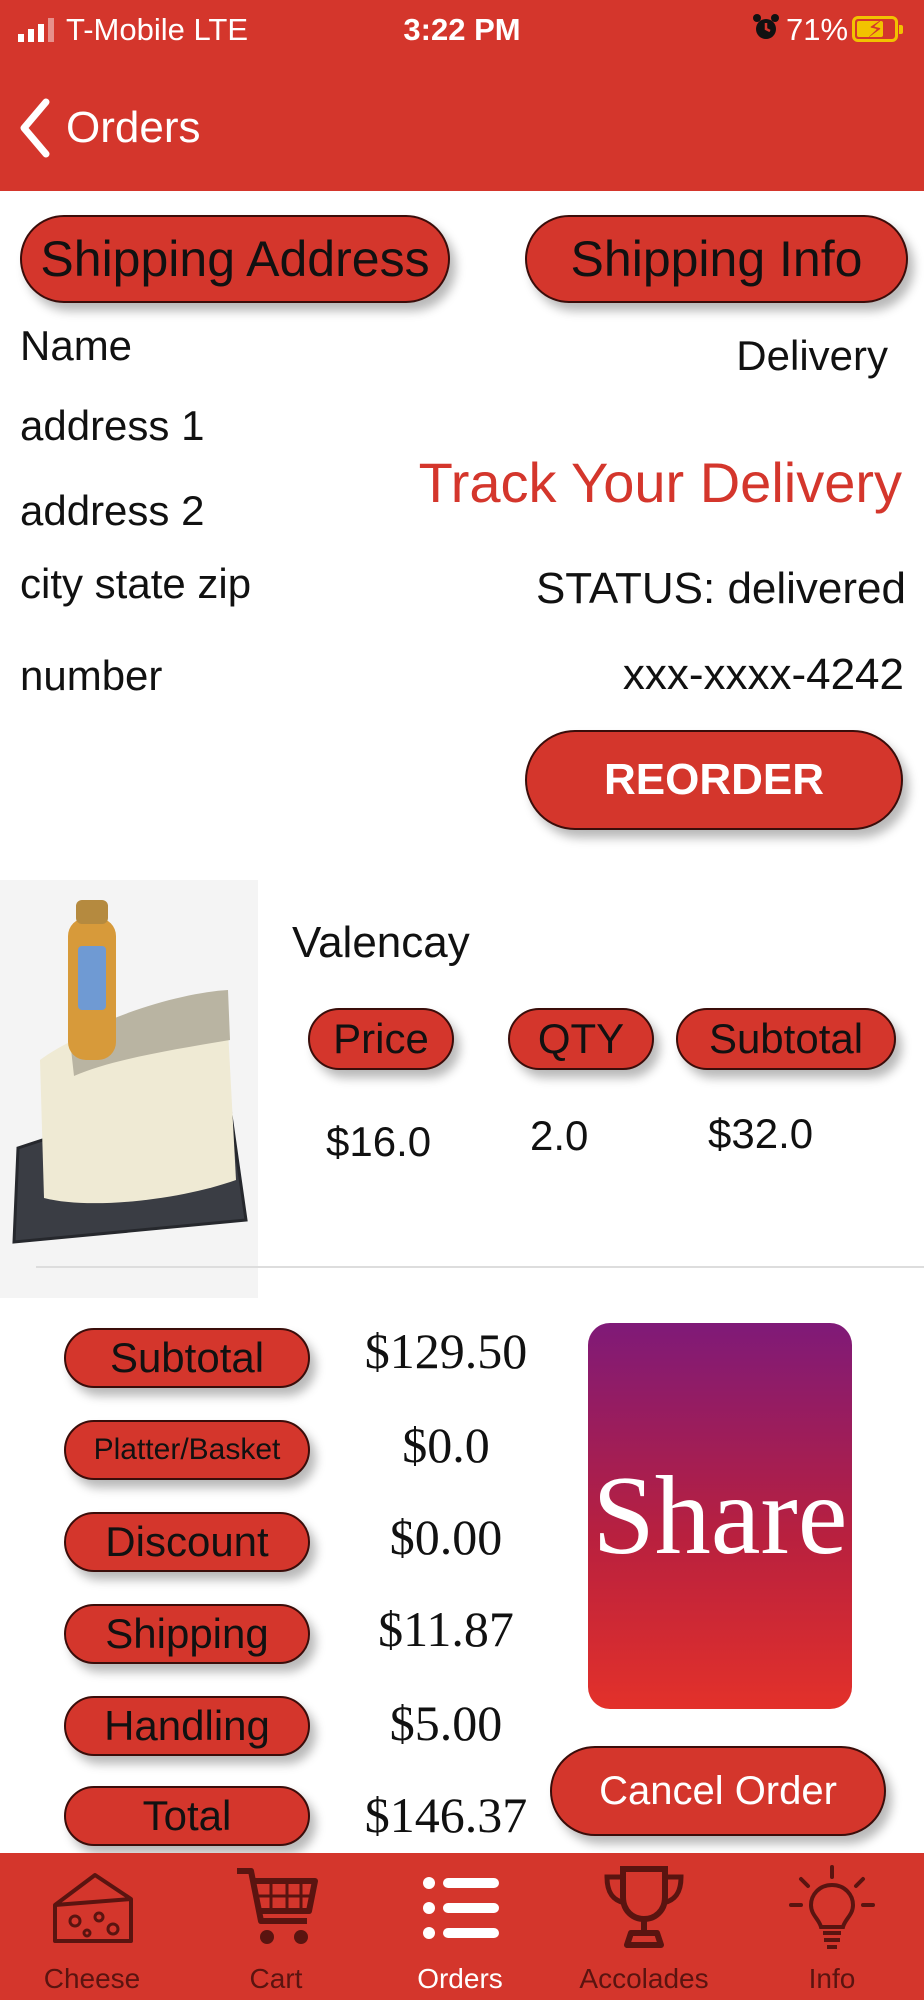  What do you see at coordinates (720, 588) in the screenshot?
I see `delivery-status: STATUS: delivered` at bounding box center [720, 588].